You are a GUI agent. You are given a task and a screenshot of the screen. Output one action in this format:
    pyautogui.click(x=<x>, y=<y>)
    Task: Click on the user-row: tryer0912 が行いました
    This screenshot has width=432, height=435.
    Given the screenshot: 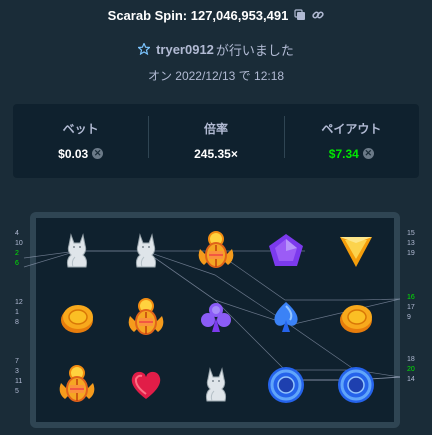 What is the action you would take?
    pyautogui.click(x=216, y=49)
    